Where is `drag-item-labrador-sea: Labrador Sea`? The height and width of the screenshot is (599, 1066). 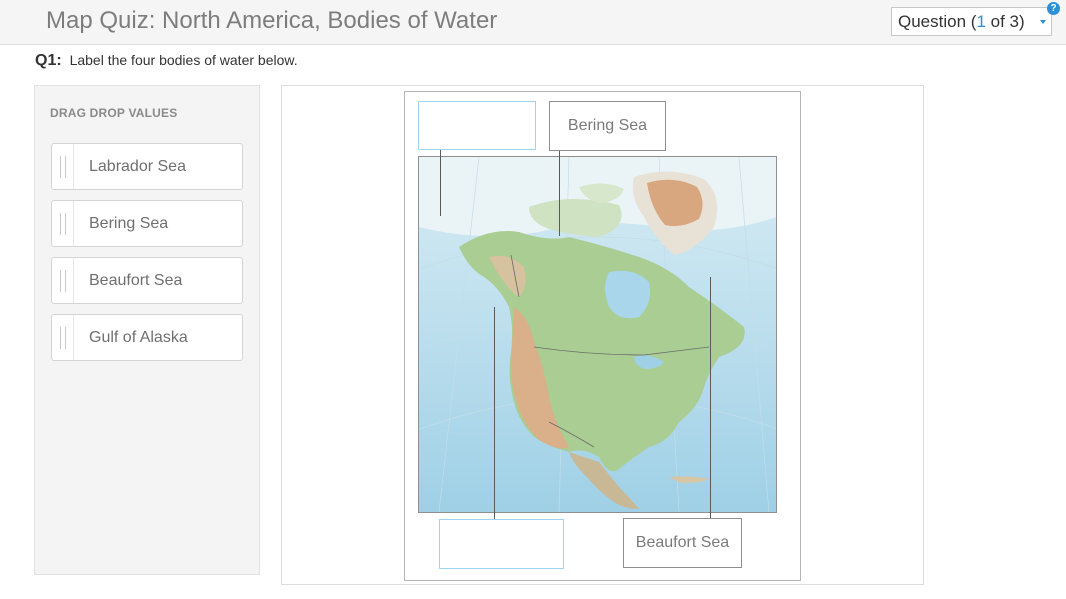
drag-item-labrador-sea: Labrador Sea is located at coordinates (147, 166).